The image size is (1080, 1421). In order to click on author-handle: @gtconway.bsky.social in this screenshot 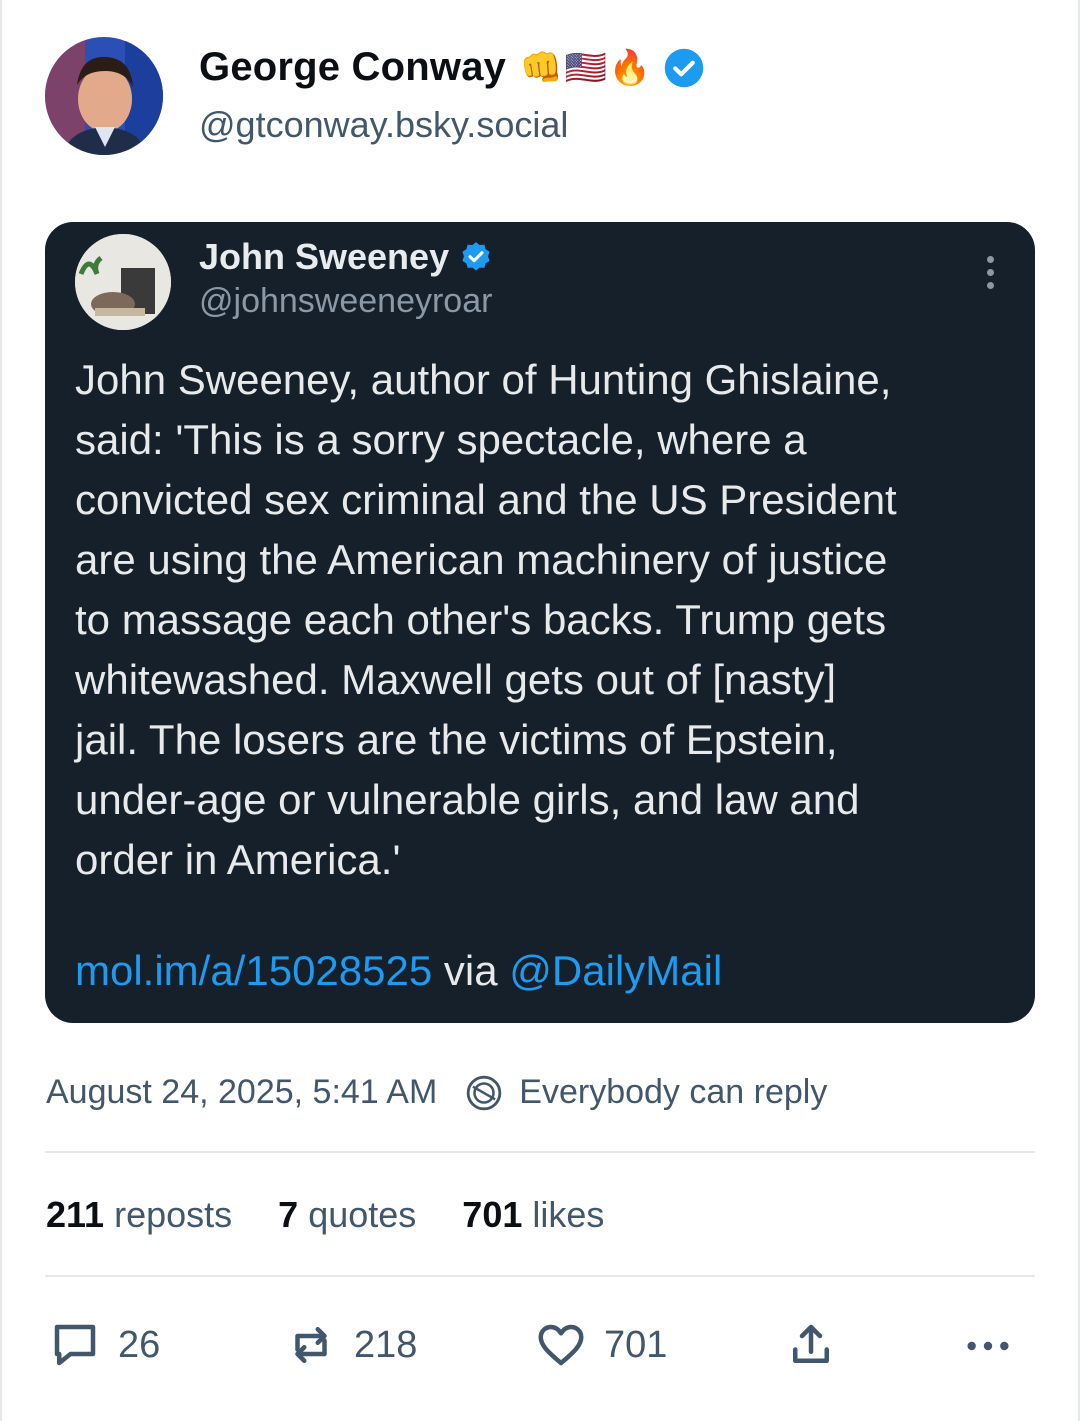, I will do `click(383, 125)`.